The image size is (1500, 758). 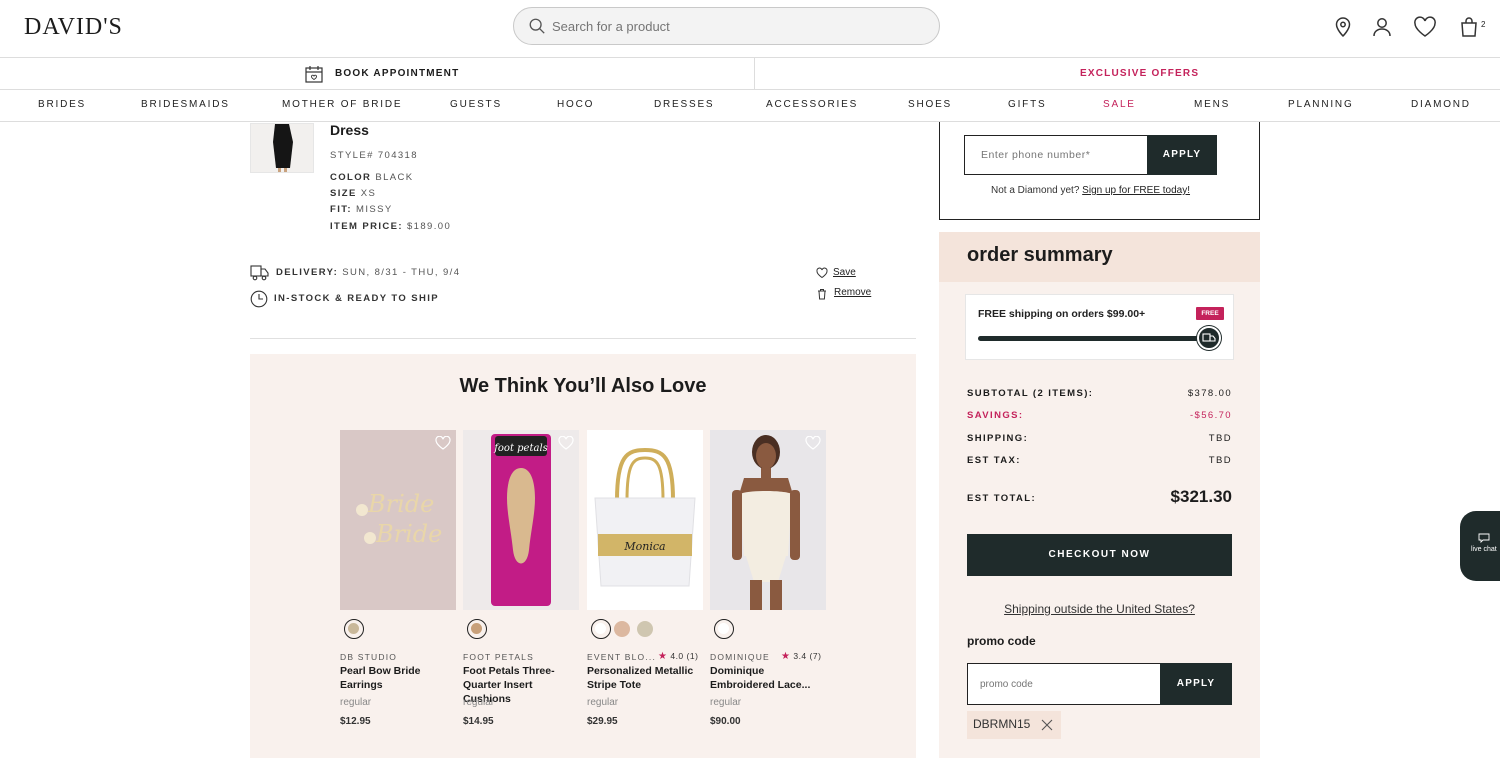 What do you see at coordinates (740, 657) in the screenshot?
I see `product-brand: DOMINIQUE` at bounding box center [740, 657].